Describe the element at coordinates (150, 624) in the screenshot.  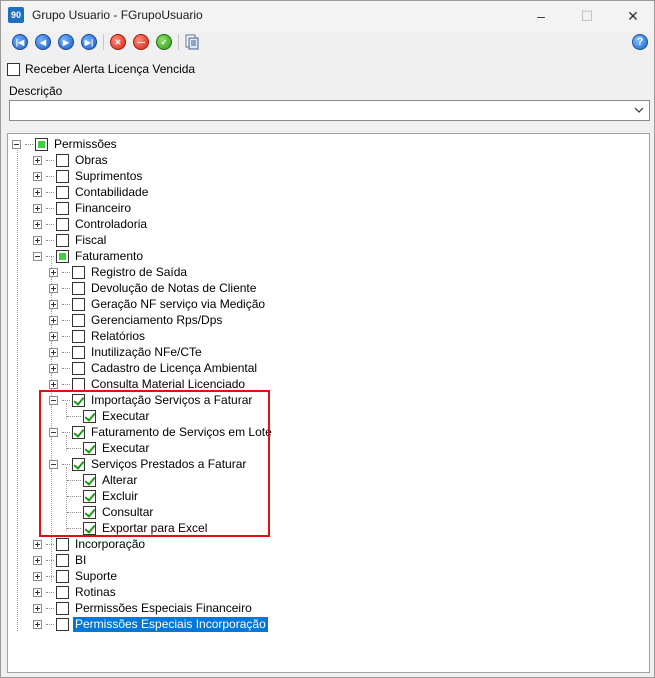
I see `tree-node-permissoes-incorporacao: Permissões Especiais Incorporação` at that location.